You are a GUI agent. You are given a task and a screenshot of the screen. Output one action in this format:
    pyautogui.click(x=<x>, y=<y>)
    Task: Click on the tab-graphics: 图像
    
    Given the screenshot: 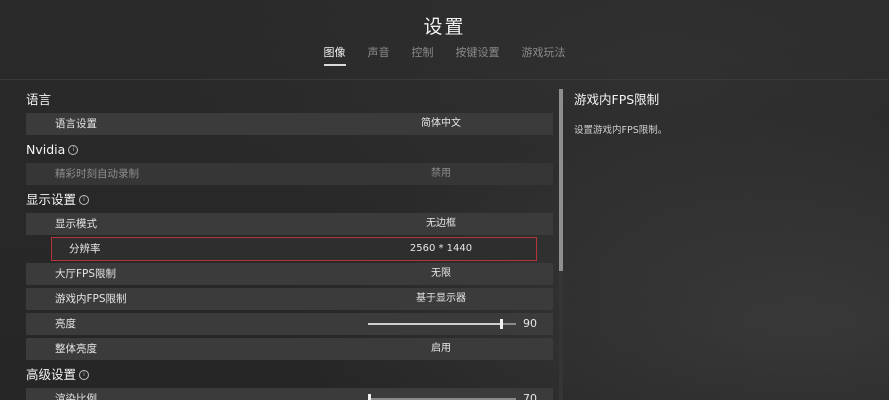 What is the action you would take?
    pyautogui.click(x=334, y=55)
    